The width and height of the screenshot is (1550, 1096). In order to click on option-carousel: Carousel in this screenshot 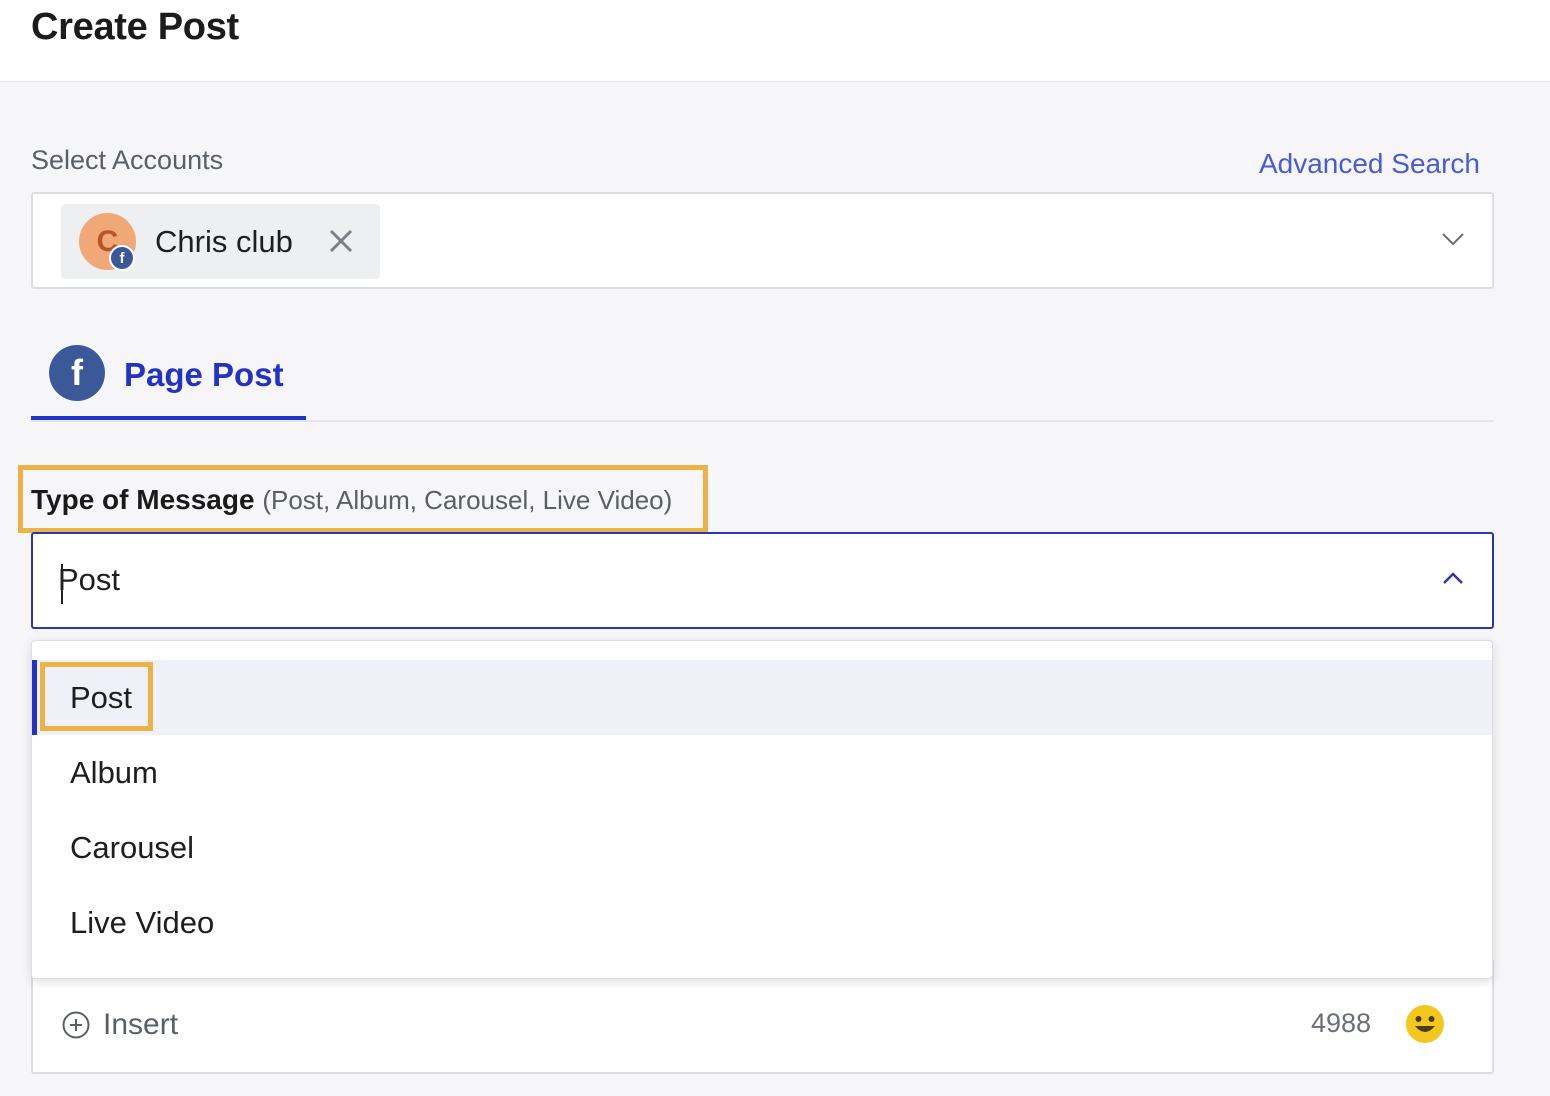, I will do `click(762, 847)`.